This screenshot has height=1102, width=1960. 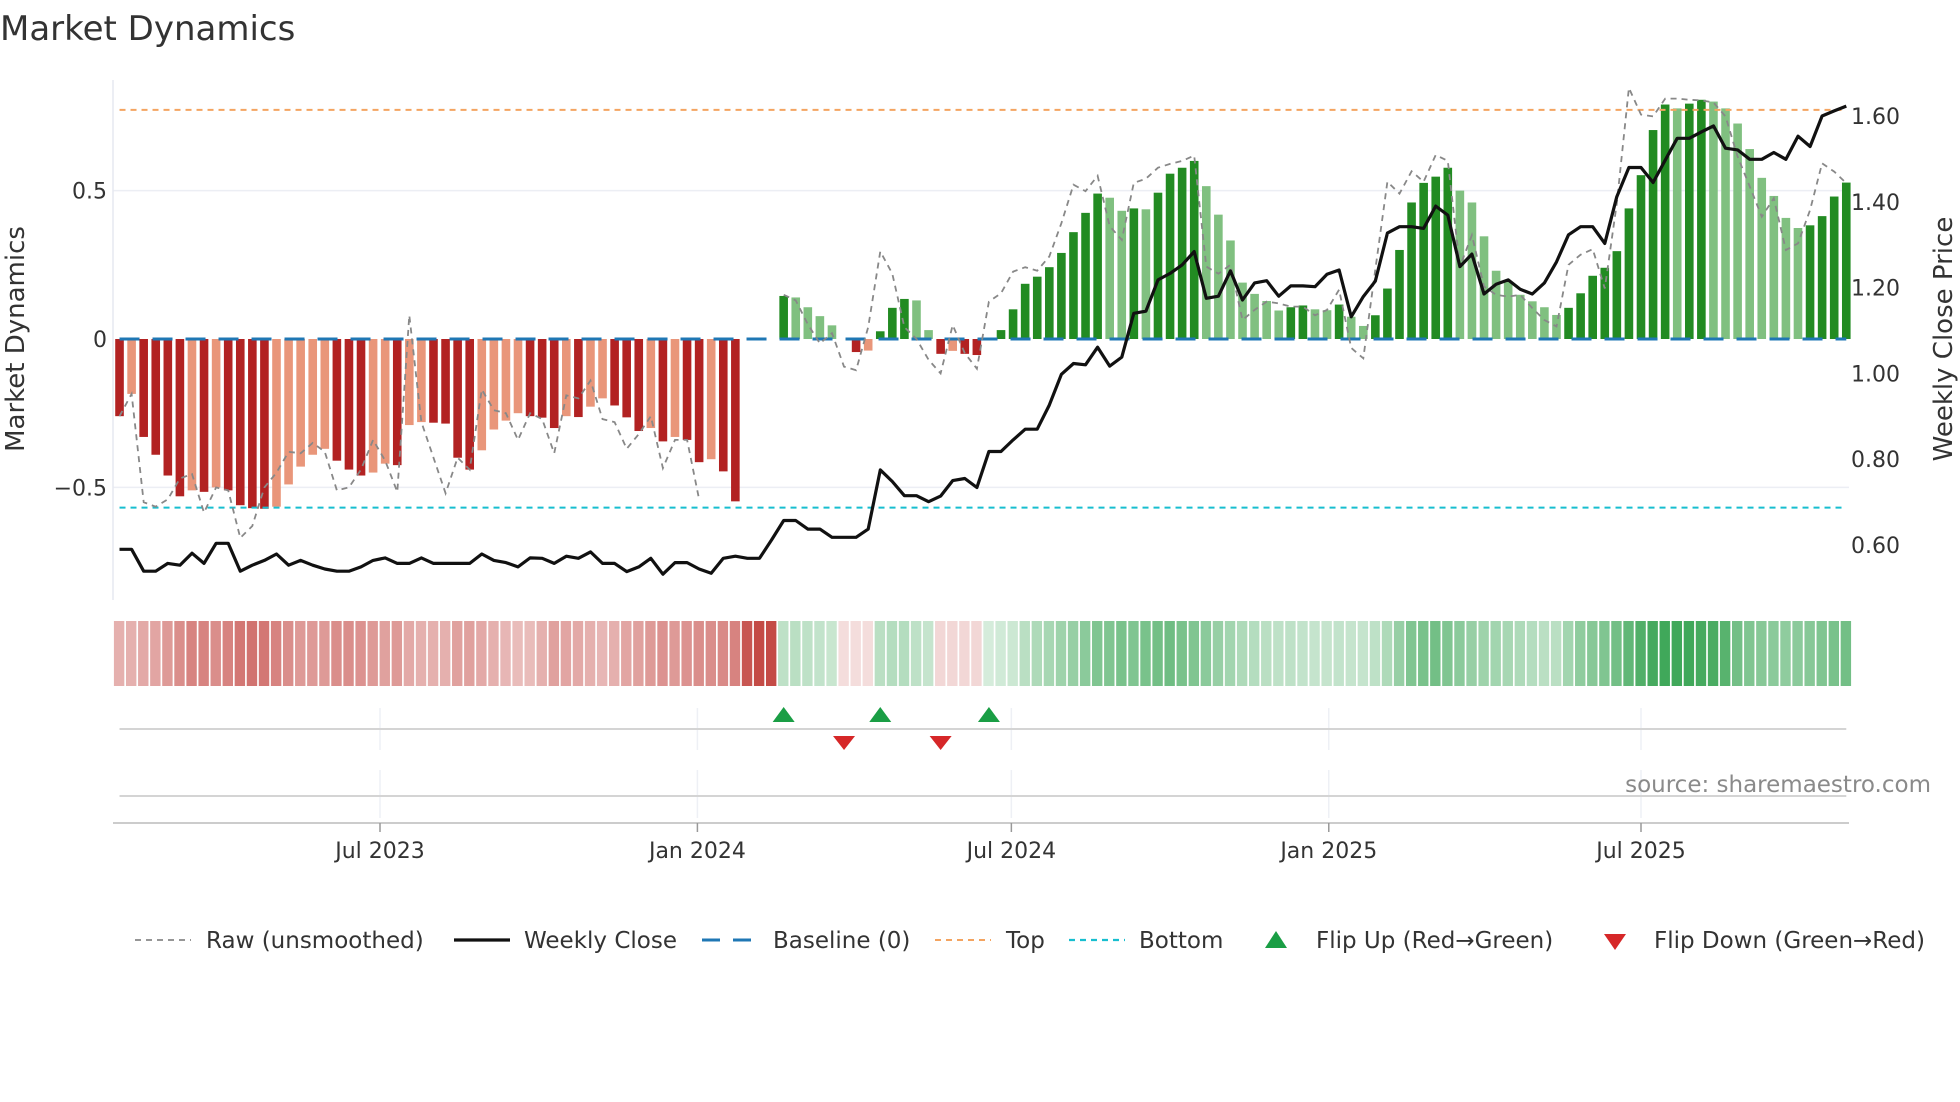 I want to click on right-tick-label: 0.60, so click(x=1875, y=546).